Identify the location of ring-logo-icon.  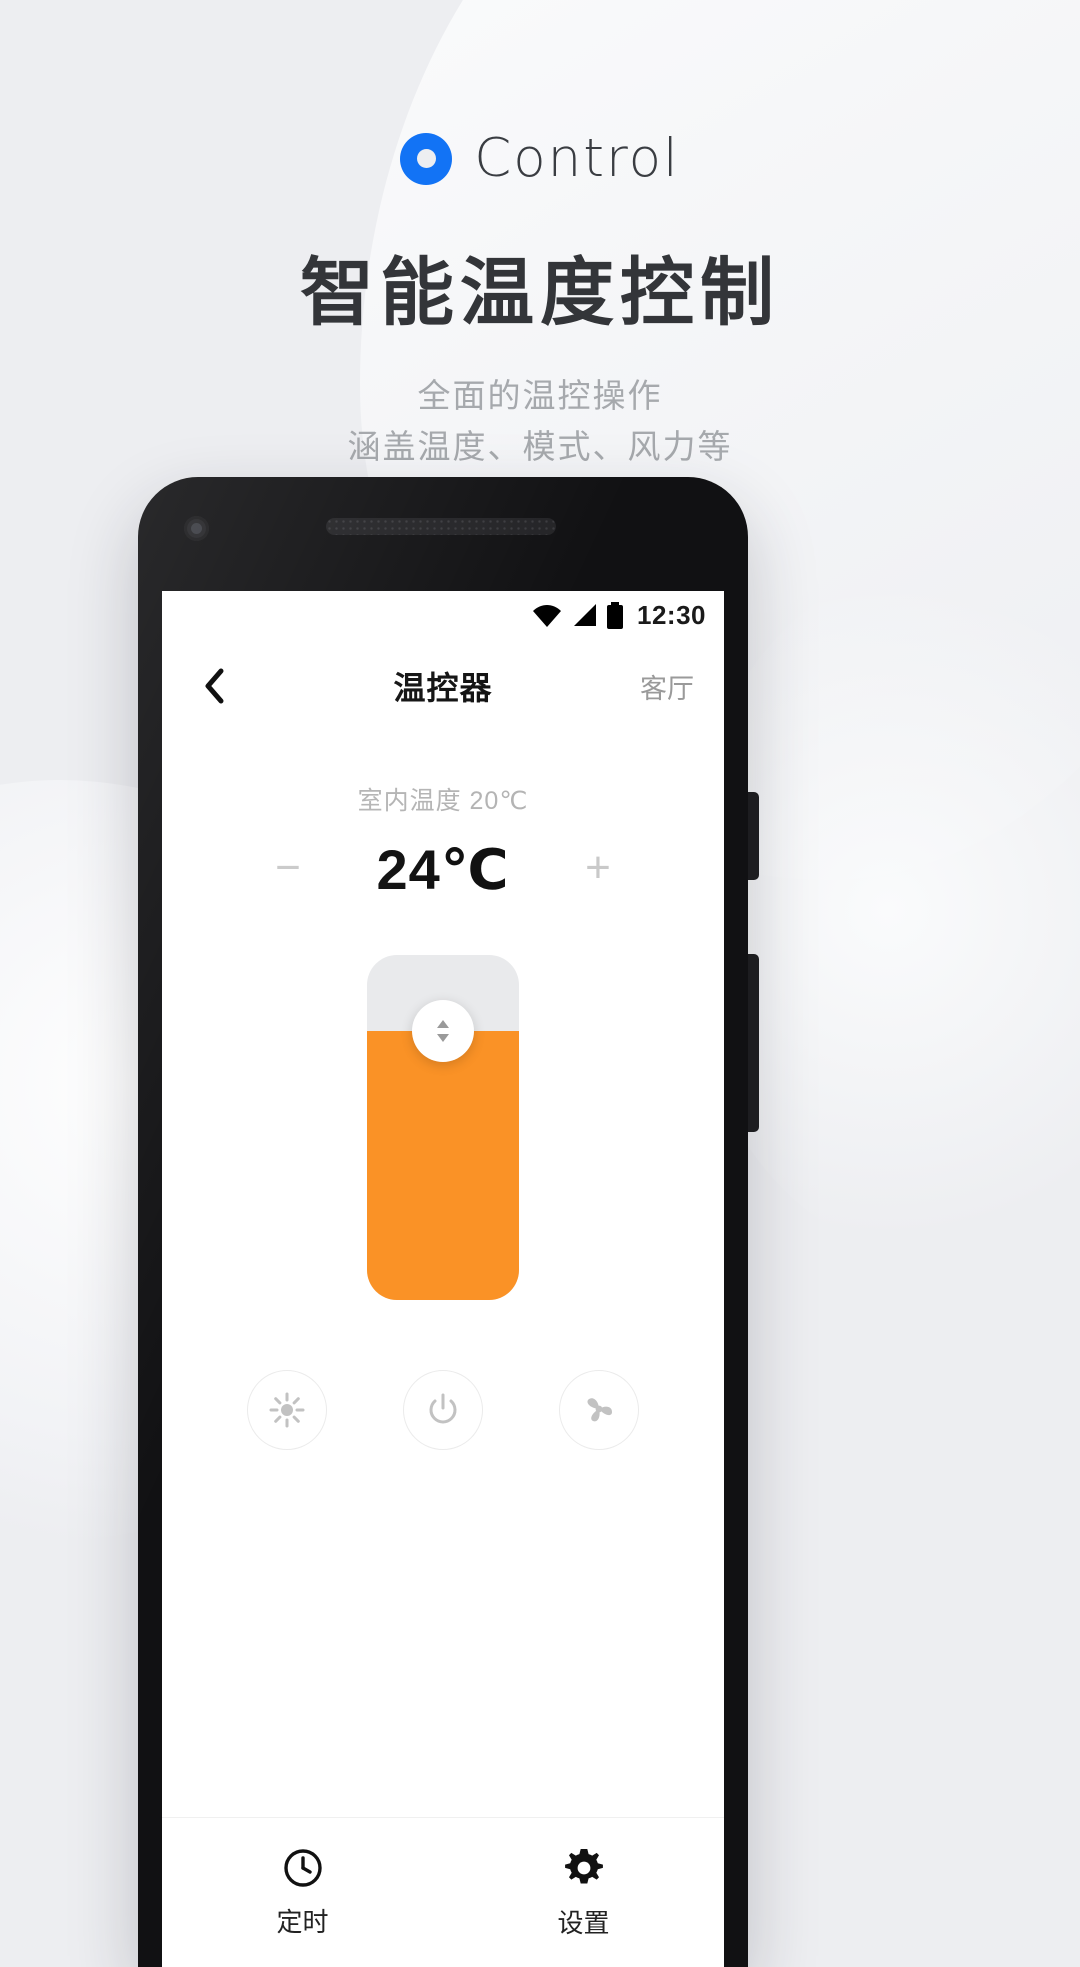
(426, 158).